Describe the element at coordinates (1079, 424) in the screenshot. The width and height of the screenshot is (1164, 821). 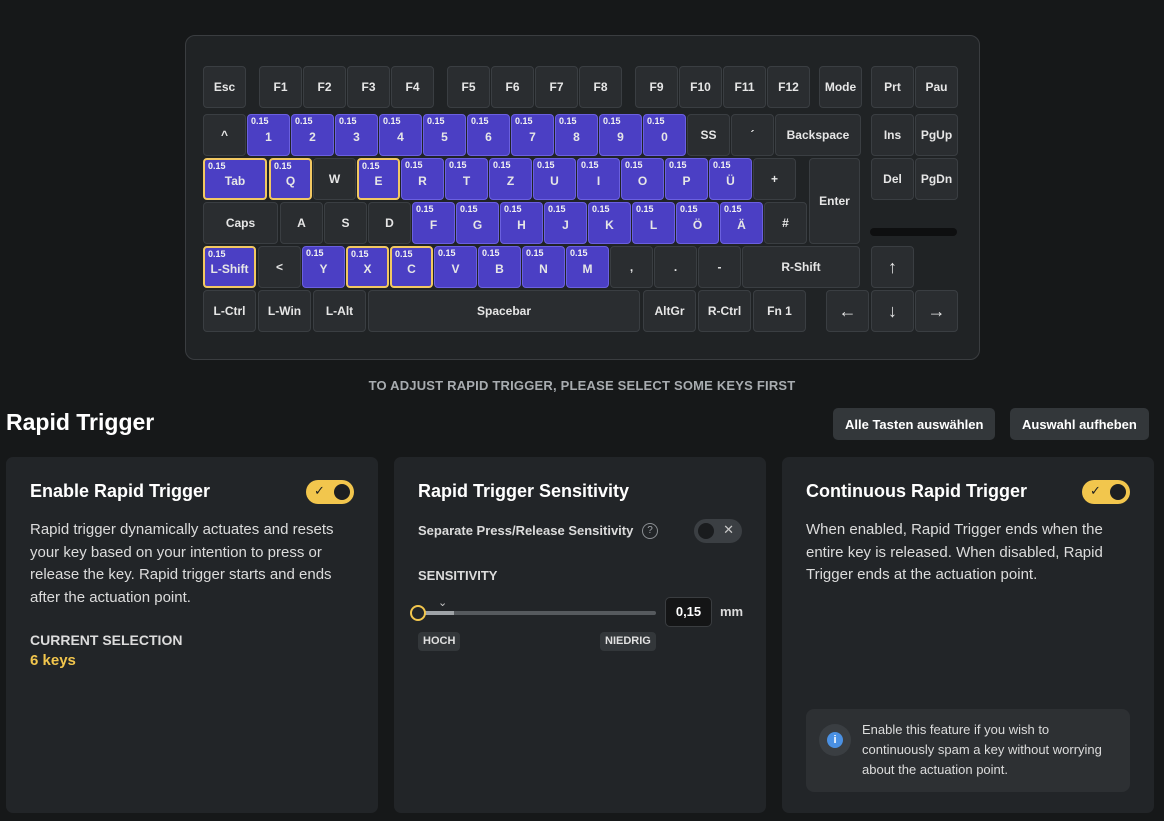
I see `clear-selection-button: Auswahl aufheben` at that location.